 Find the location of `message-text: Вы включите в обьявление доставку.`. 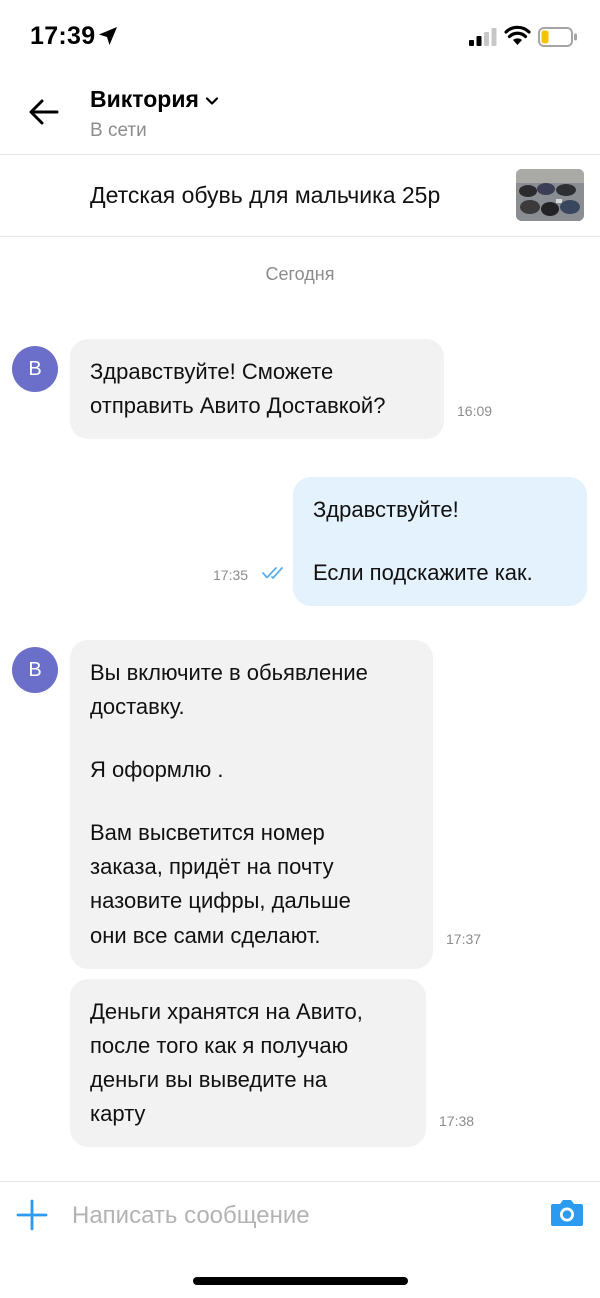

message-text: Вы включите в обьявление доставку. is located at coordinates (229, 690).